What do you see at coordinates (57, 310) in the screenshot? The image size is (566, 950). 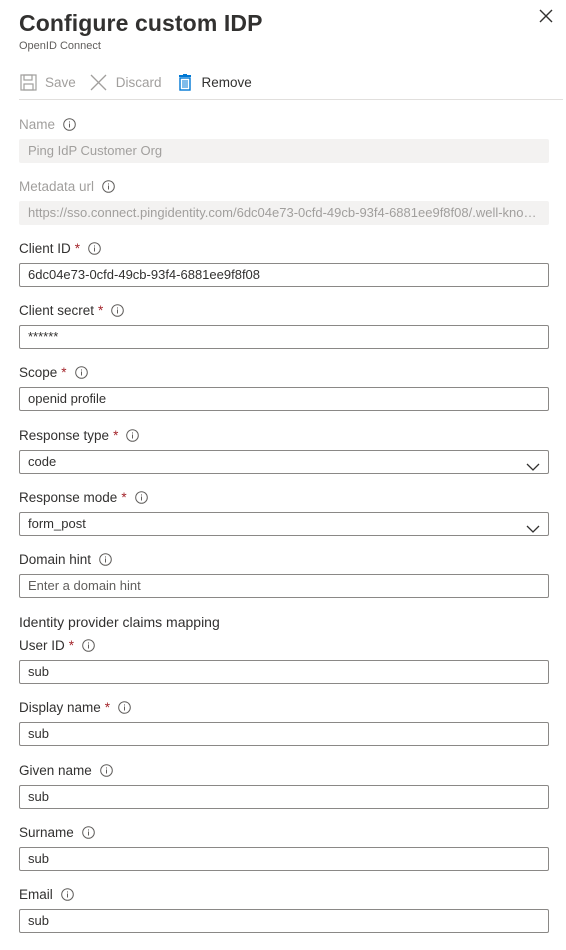 I see `client-secret-label: Client secret` at bounding box center [57, 310].